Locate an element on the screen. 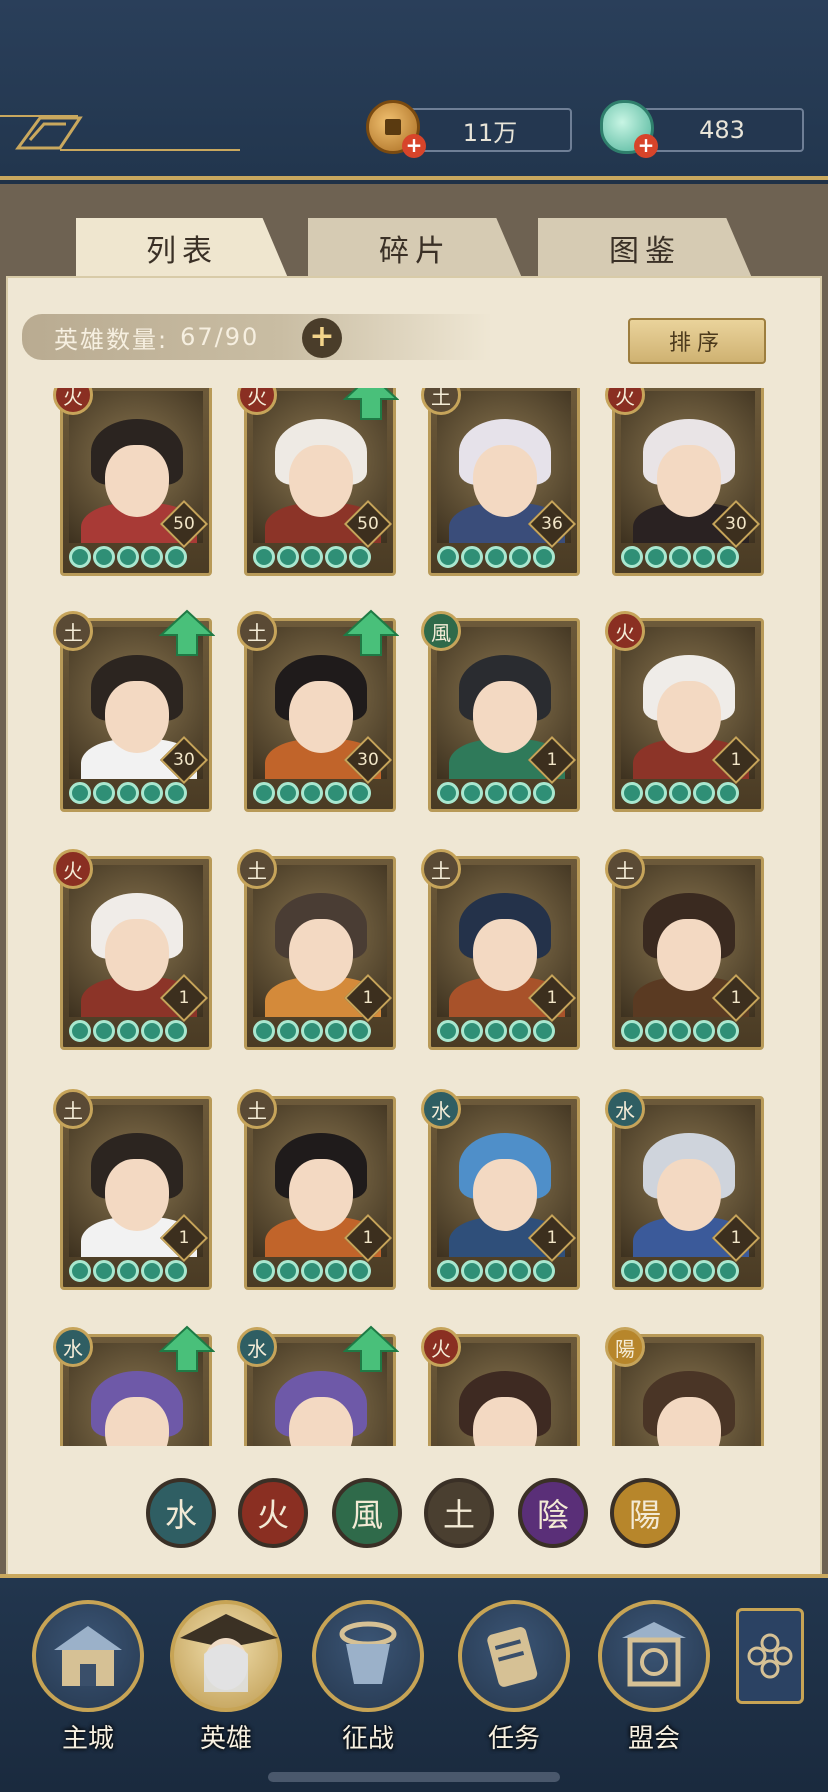 The width and height of the screenshot is (828, 1792). bottom-nav: 主城 英雄 征战 任务 盟会 is located at coordinates (414, 1683).